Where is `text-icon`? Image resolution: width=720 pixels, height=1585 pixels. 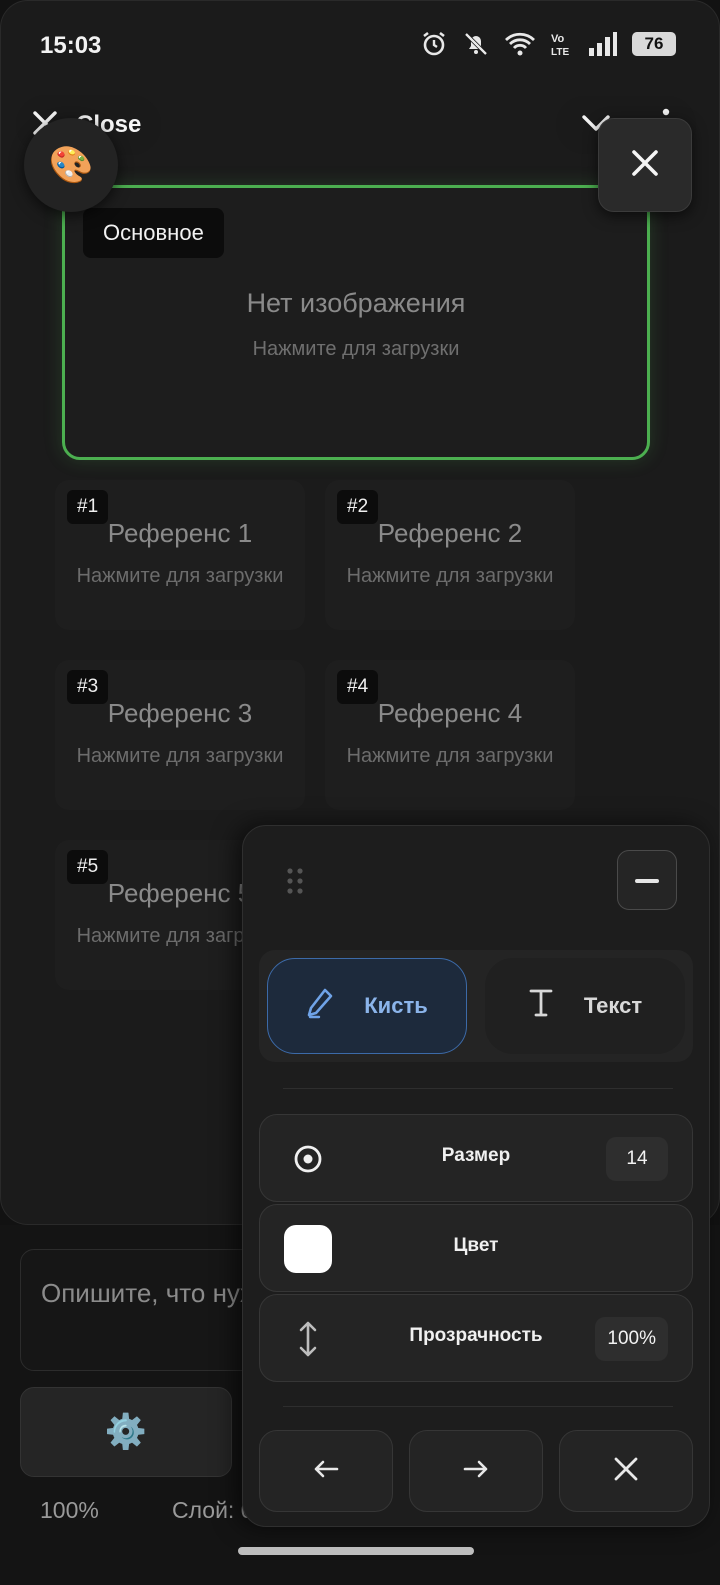
text-icon is located at coordinates (541, 1006).